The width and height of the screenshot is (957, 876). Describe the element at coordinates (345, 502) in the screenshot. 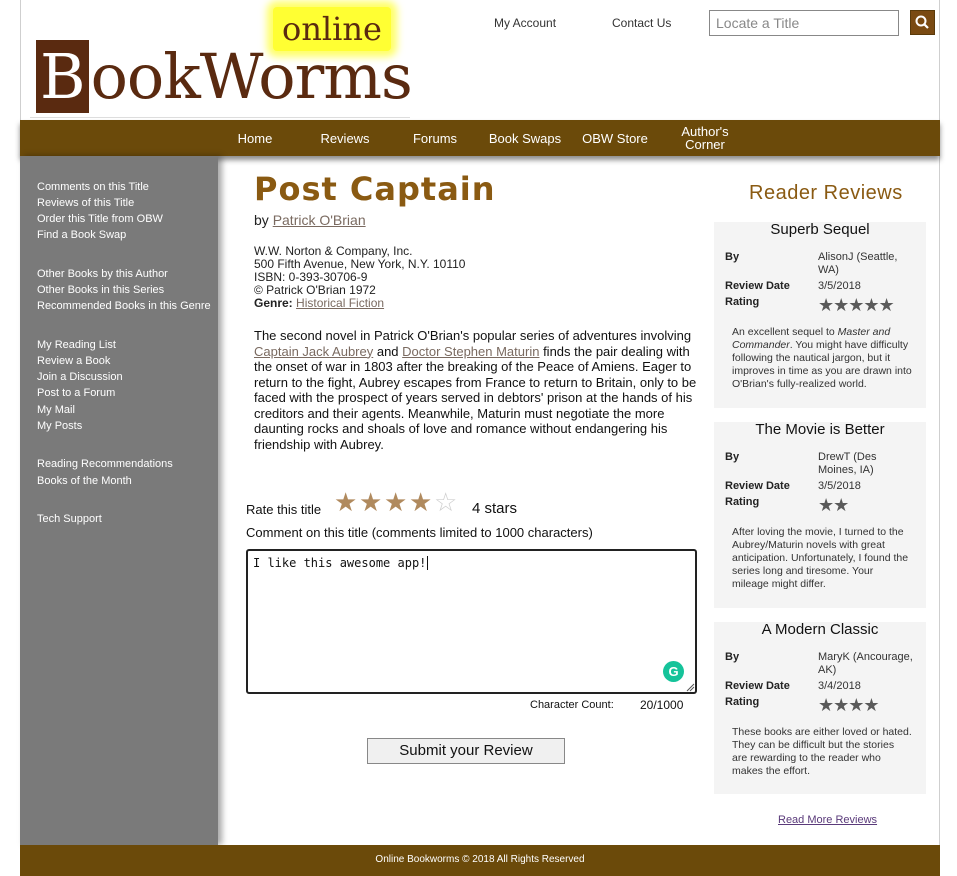

I see `rating-star-1: ★` at that location.